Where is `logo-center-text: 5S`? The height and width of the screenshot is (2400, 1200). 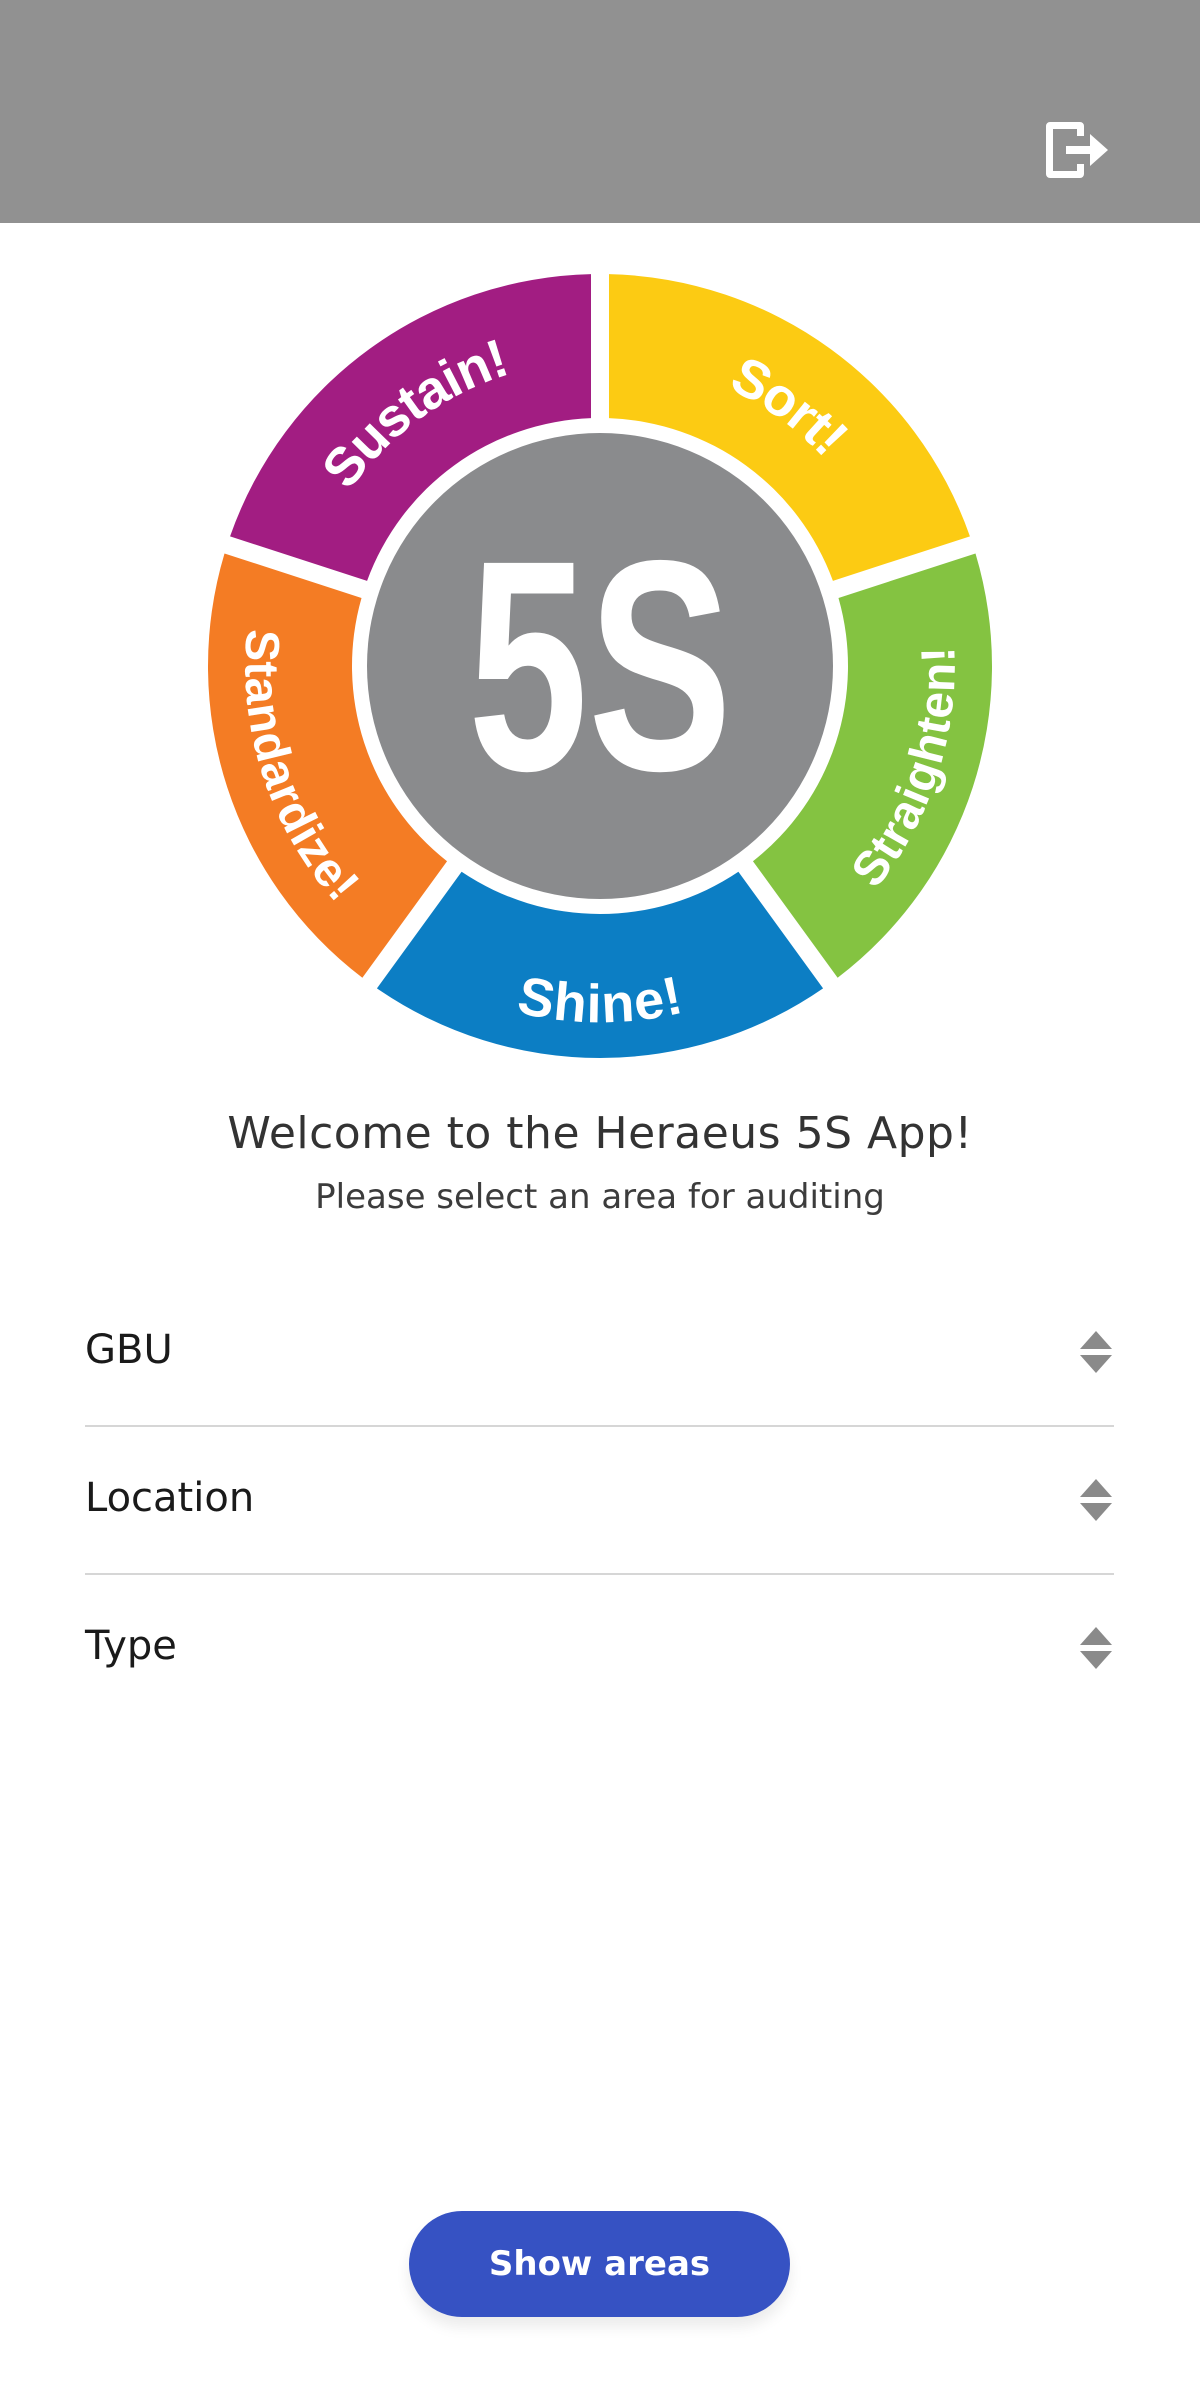 logo-center-text: 5S is located at coordinates (600, 665).